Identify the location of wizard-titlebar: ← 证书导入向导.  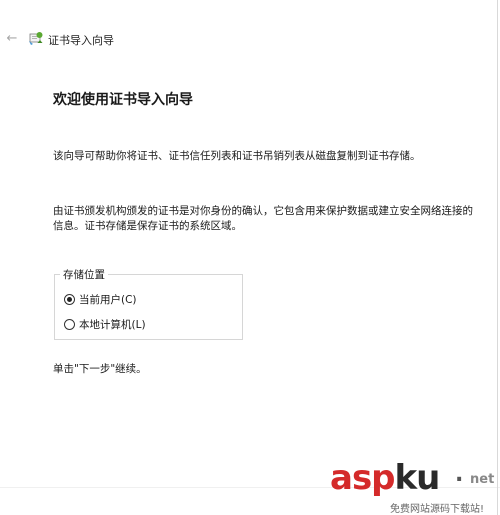
(250, 38).